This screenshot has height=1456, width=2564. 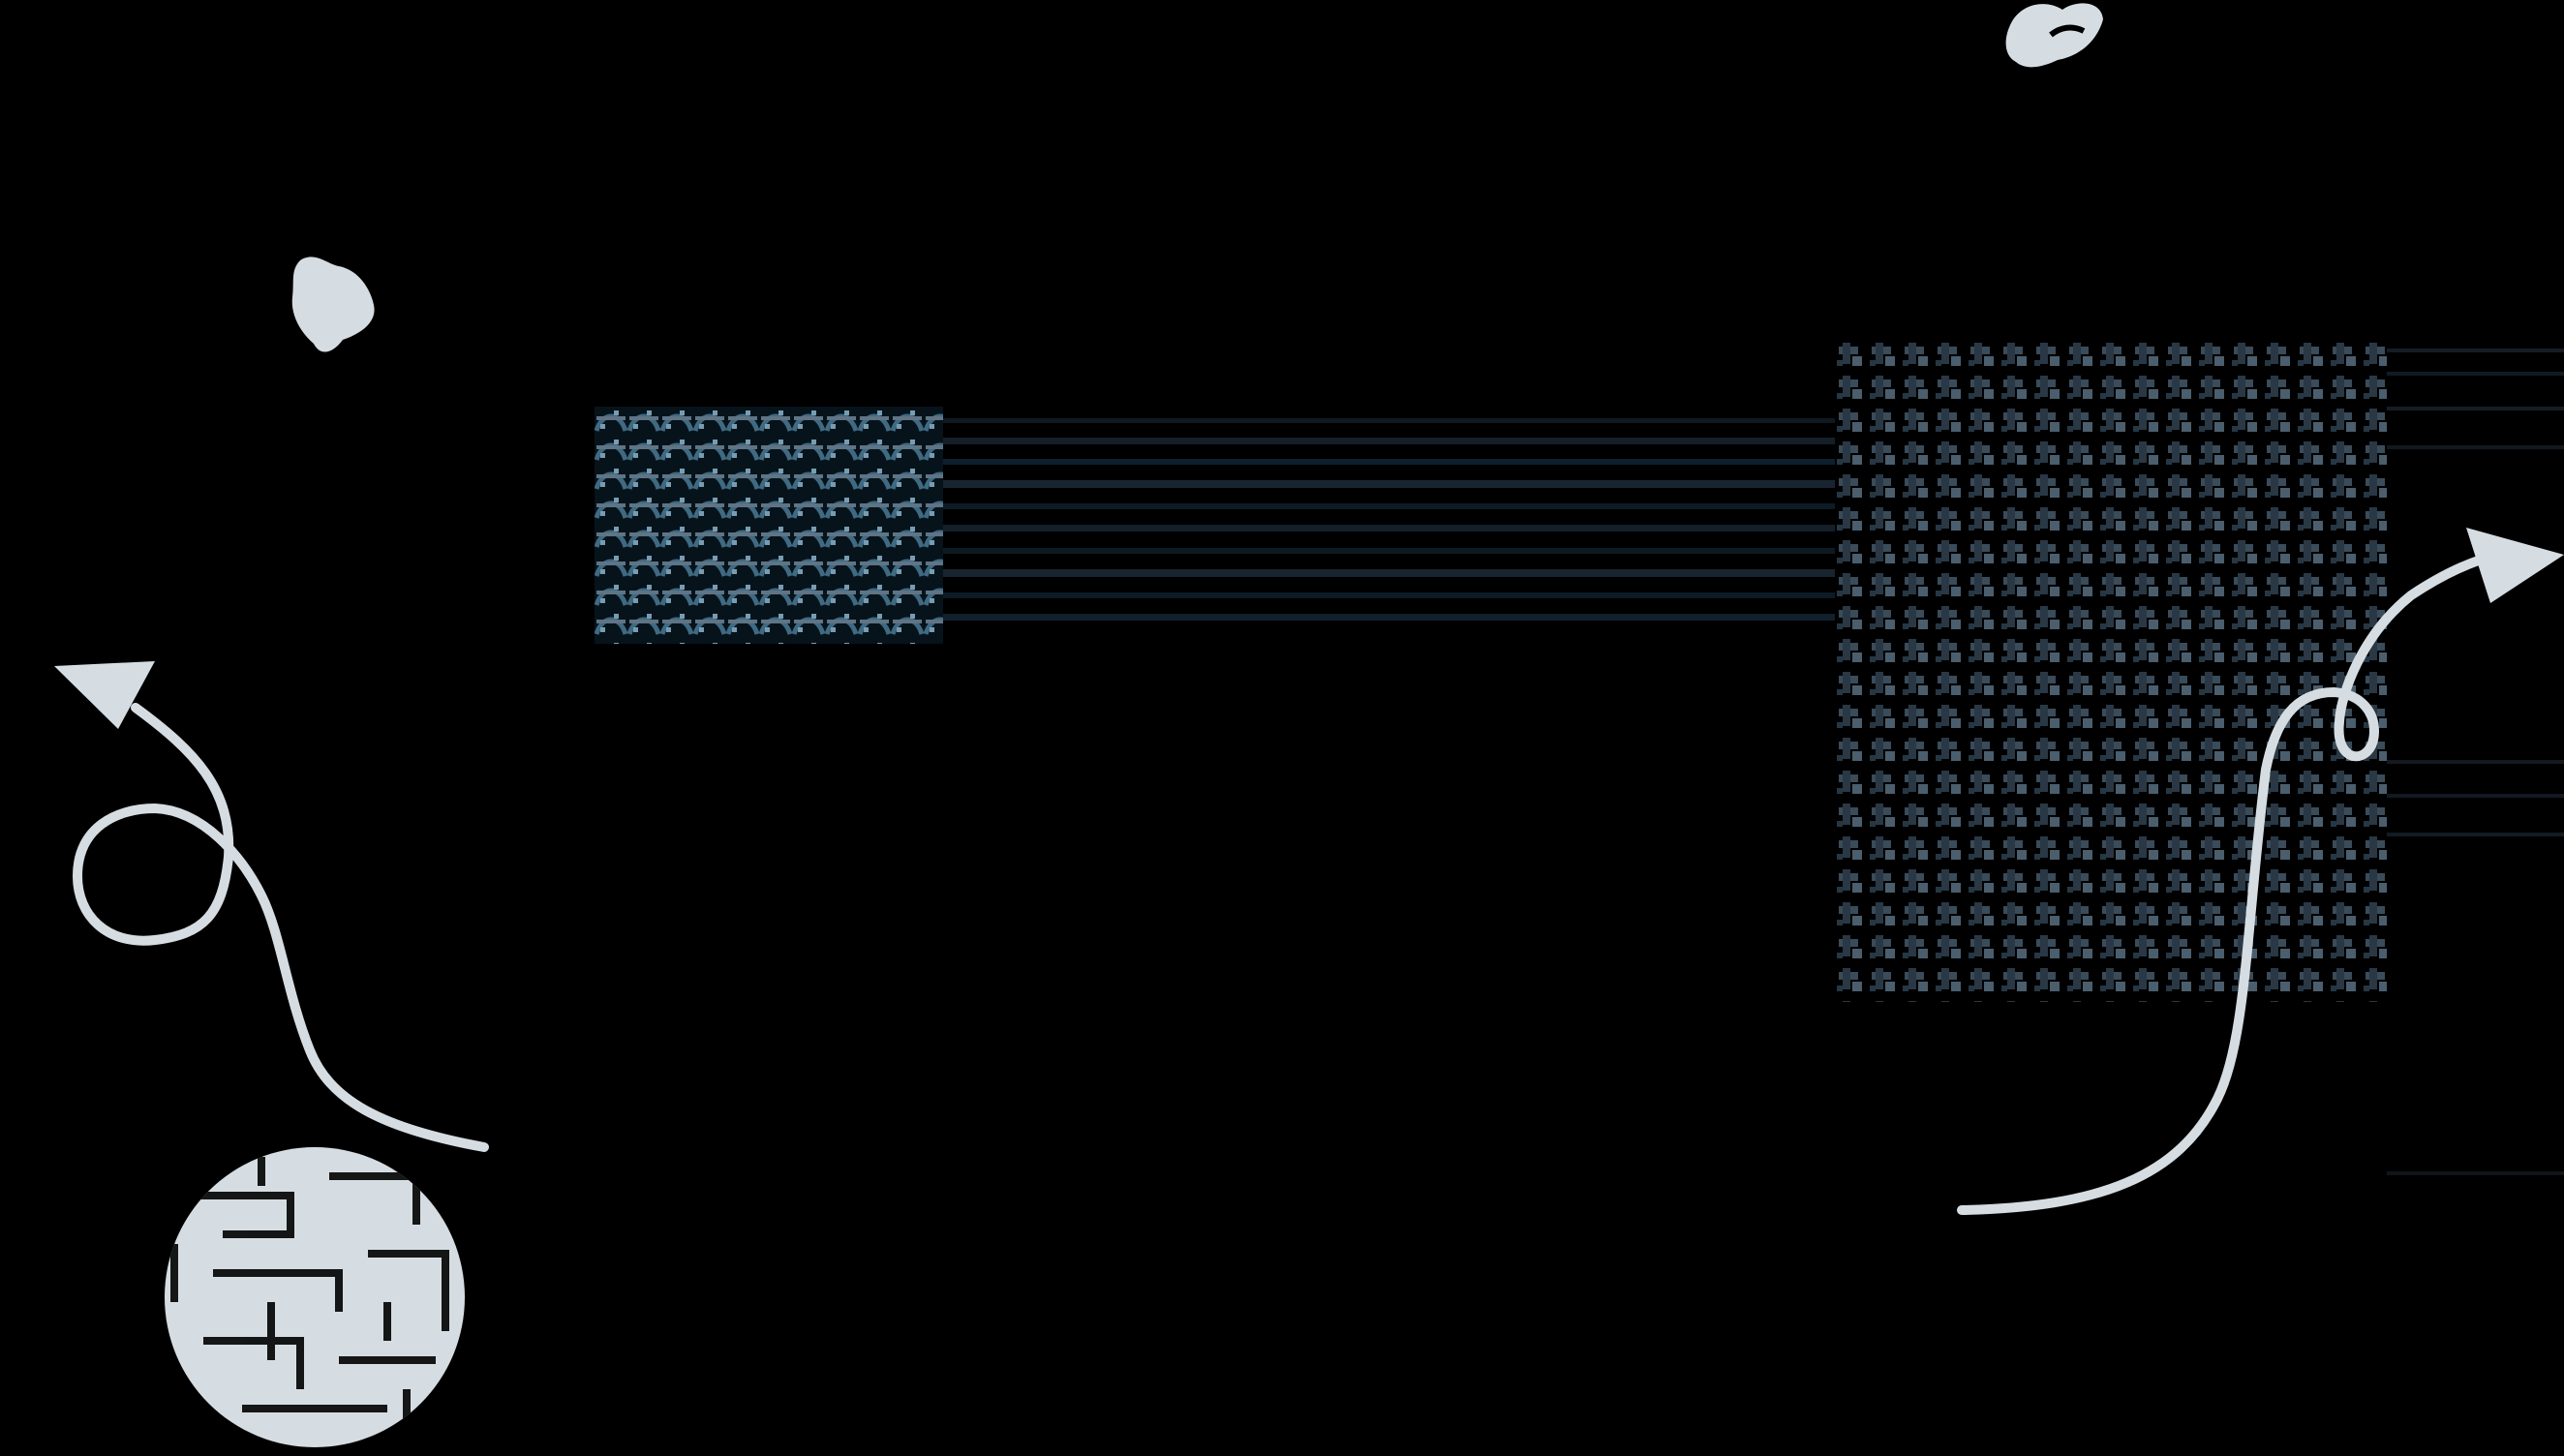 I want to click on cursor-blob-icon, so click(x=333, y=304).